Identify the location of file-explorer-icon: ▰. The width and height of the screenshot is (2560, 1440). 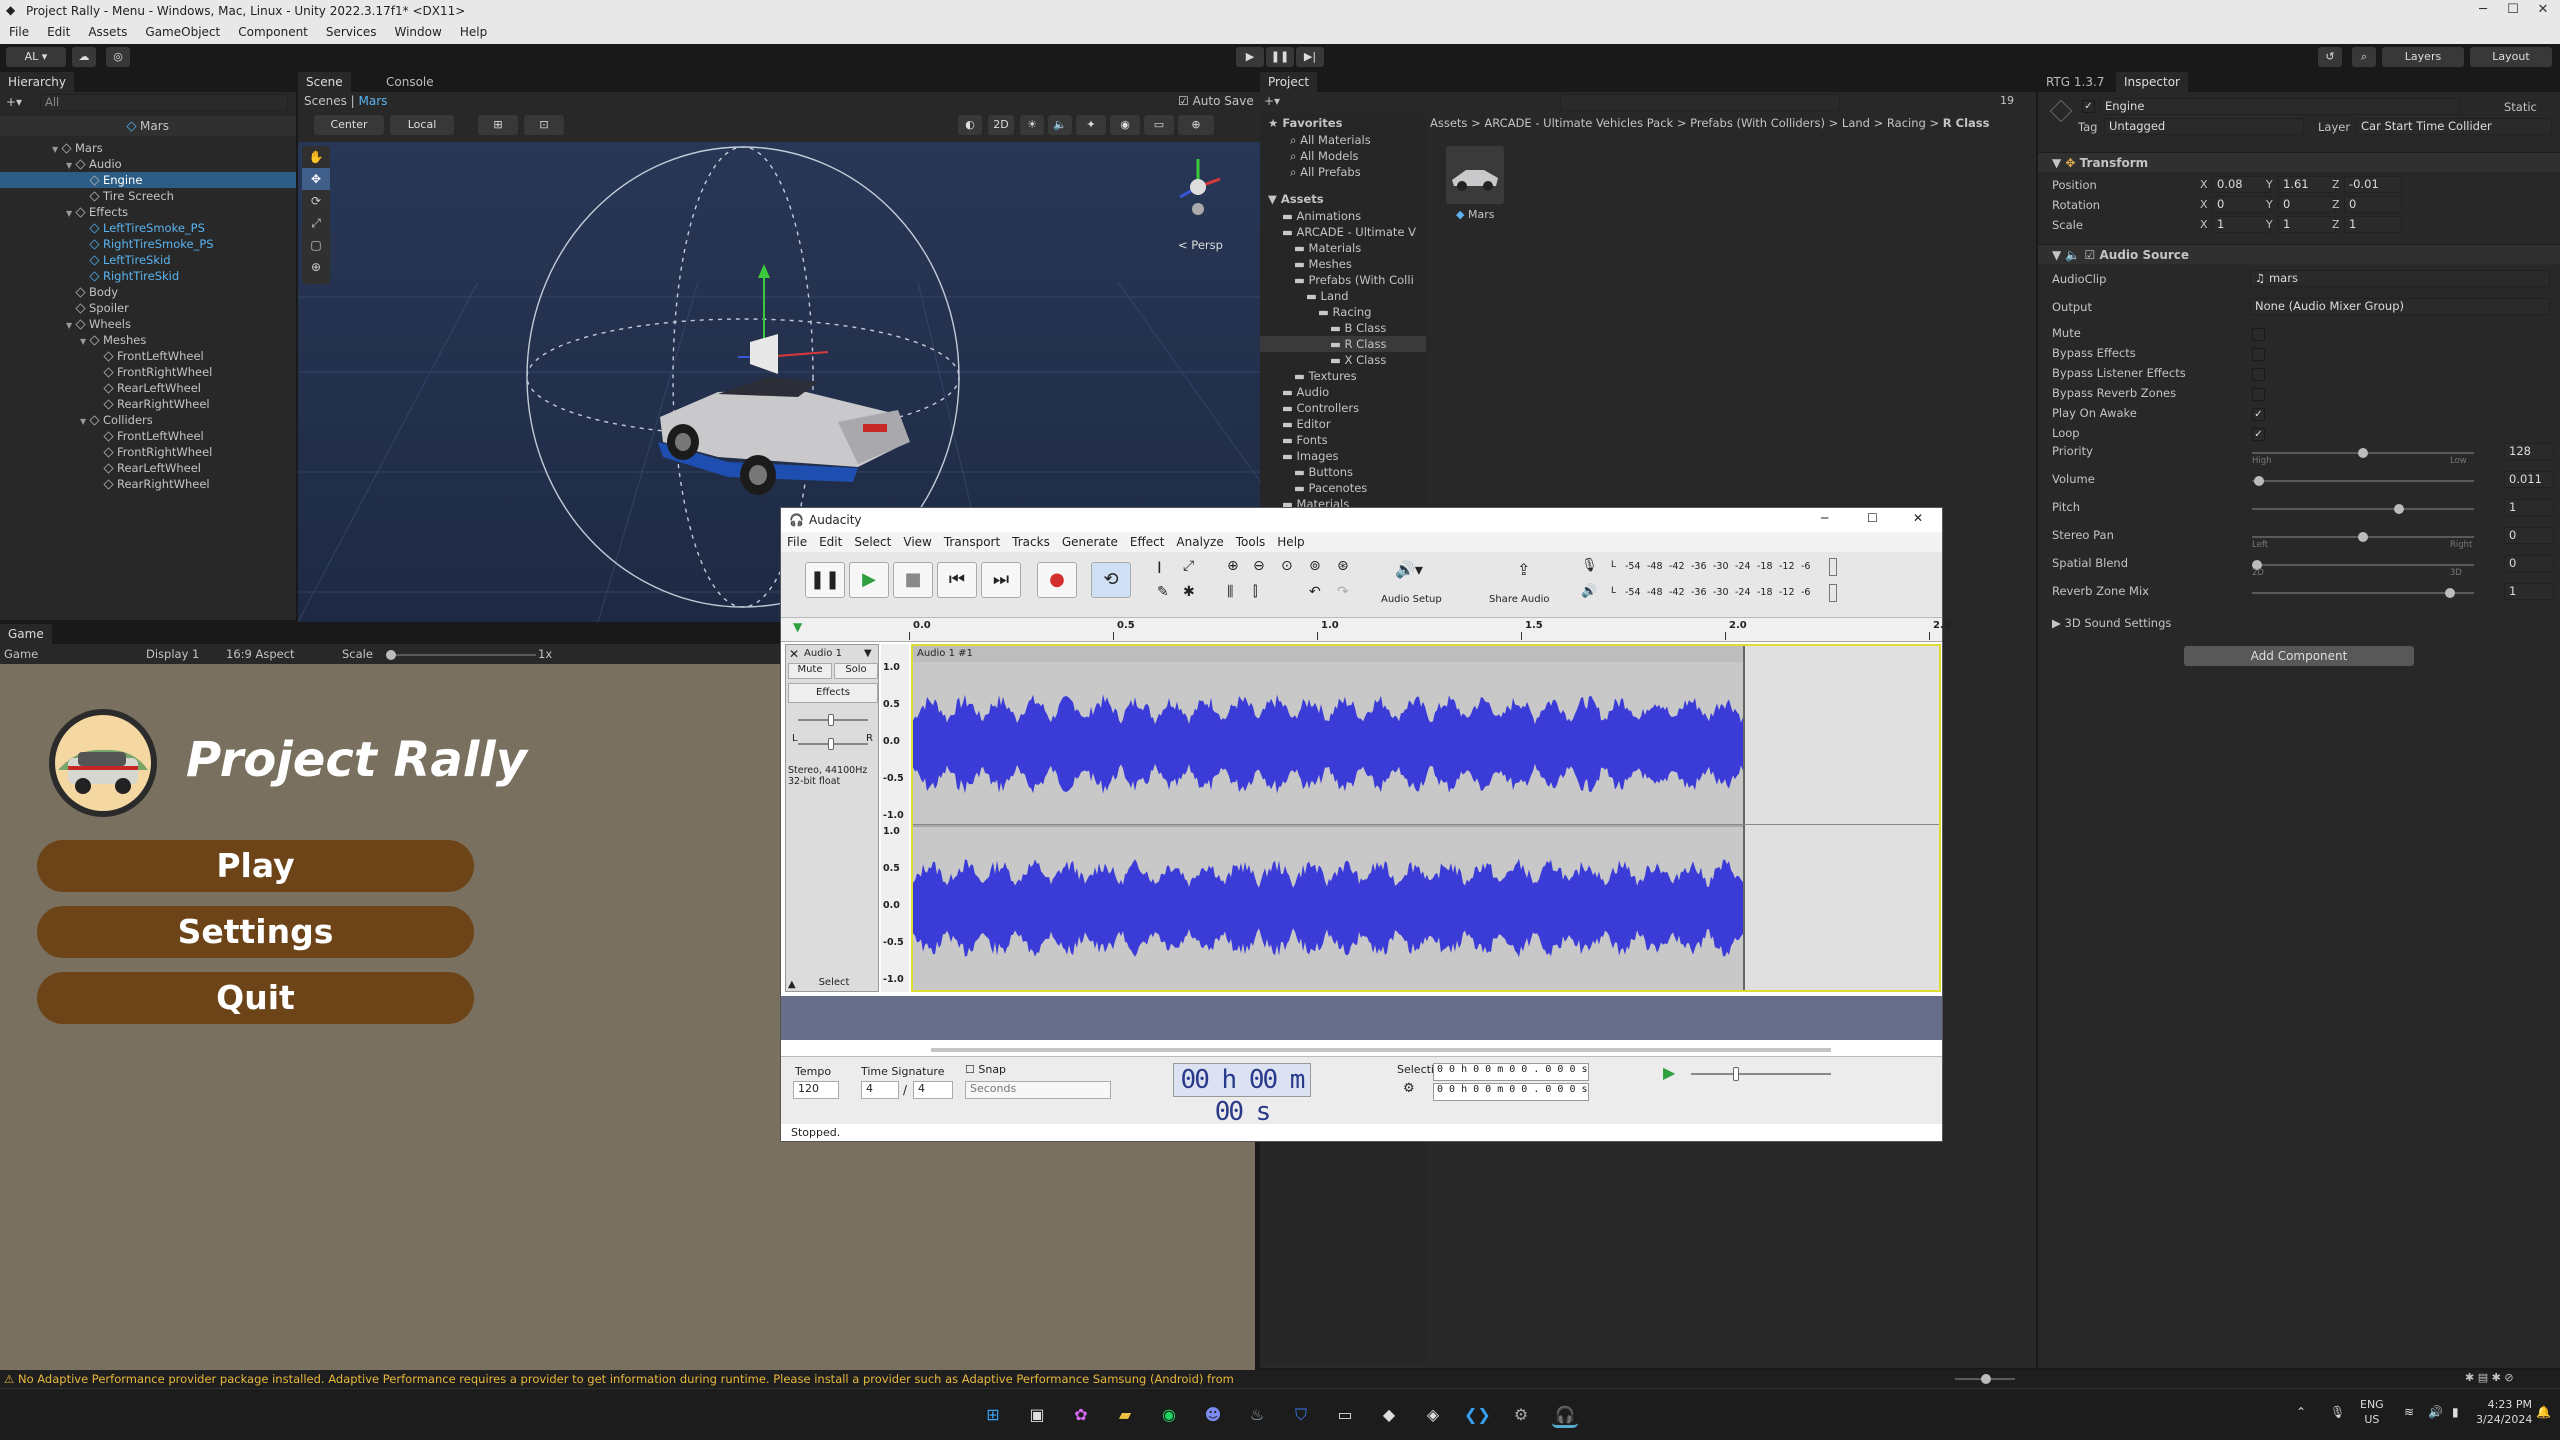
(1125, 1415).